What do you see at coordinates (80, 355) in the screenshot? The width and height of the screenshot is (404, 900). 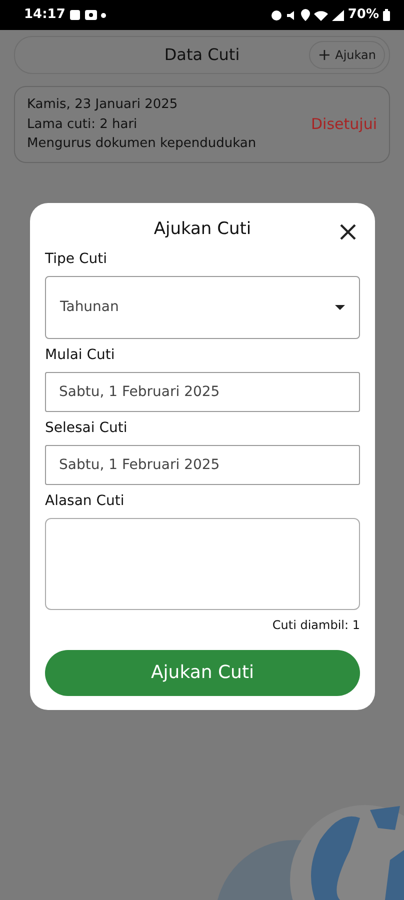 I see `field-label: Mulai Cuti` at bounding box center [80, 355].